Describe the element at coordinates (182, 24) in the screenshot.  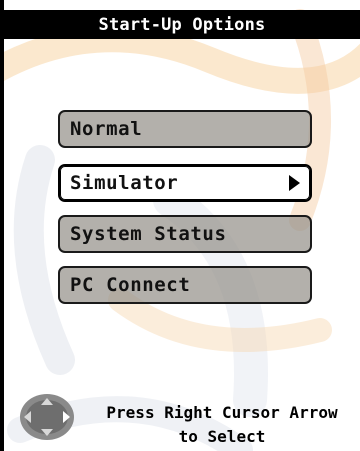
I see `page-title: Start-Up Options` at that location.